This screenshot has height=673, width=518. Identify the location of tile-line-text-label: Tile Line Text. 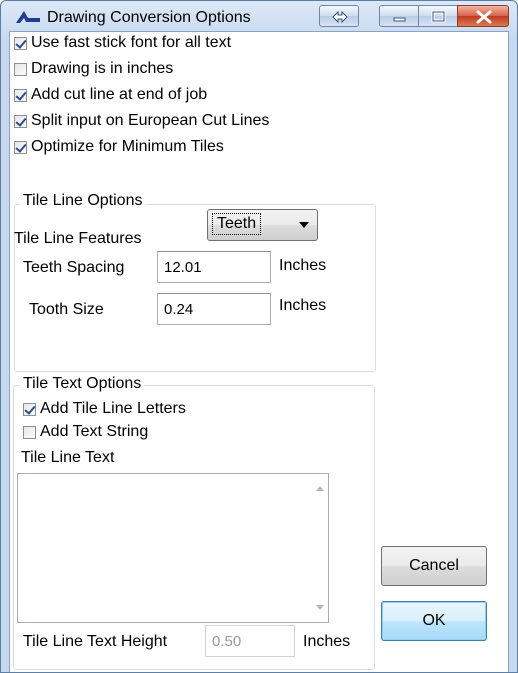
(68, 457).